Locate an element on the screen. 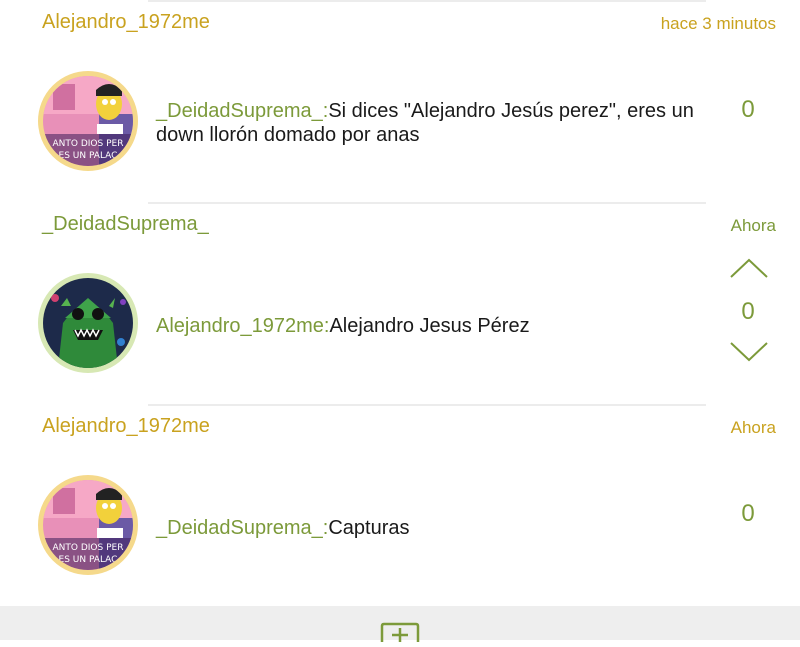  bottom-bar is located at coordinates (400, 624).